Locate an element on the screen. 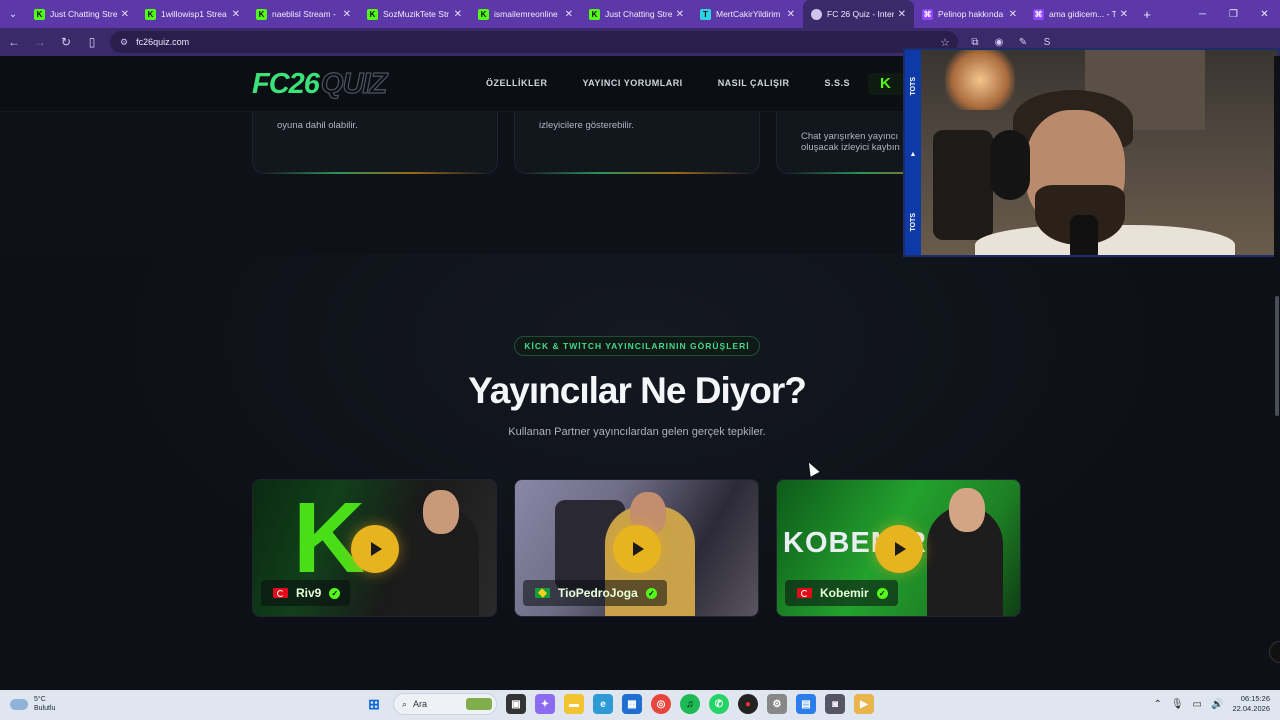 The image size is (1280, 720). address-bar: ⚙ fc26quiz.com ☆ is located at coordinates (534, 42).